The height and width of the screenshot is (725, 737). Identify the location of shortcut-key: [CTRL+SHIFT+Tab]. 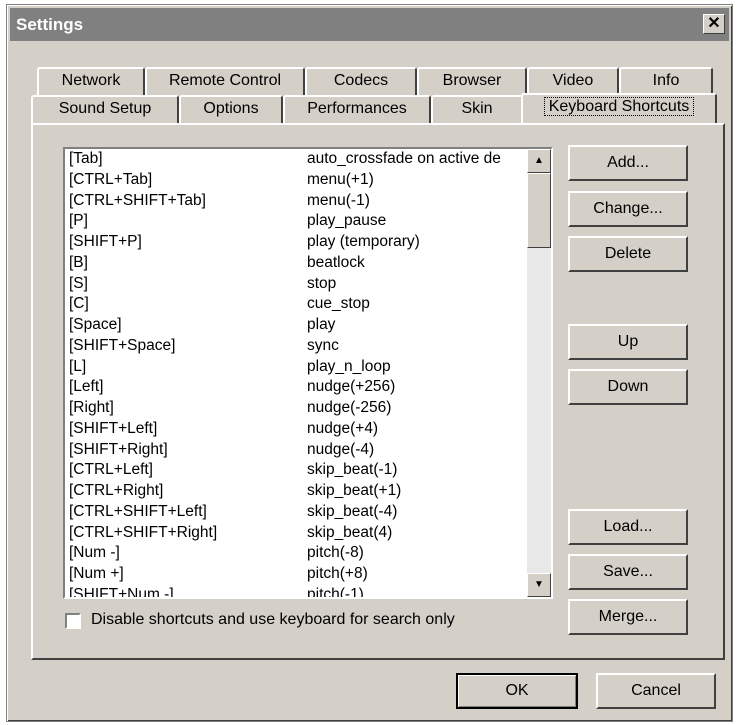
(137, 200).